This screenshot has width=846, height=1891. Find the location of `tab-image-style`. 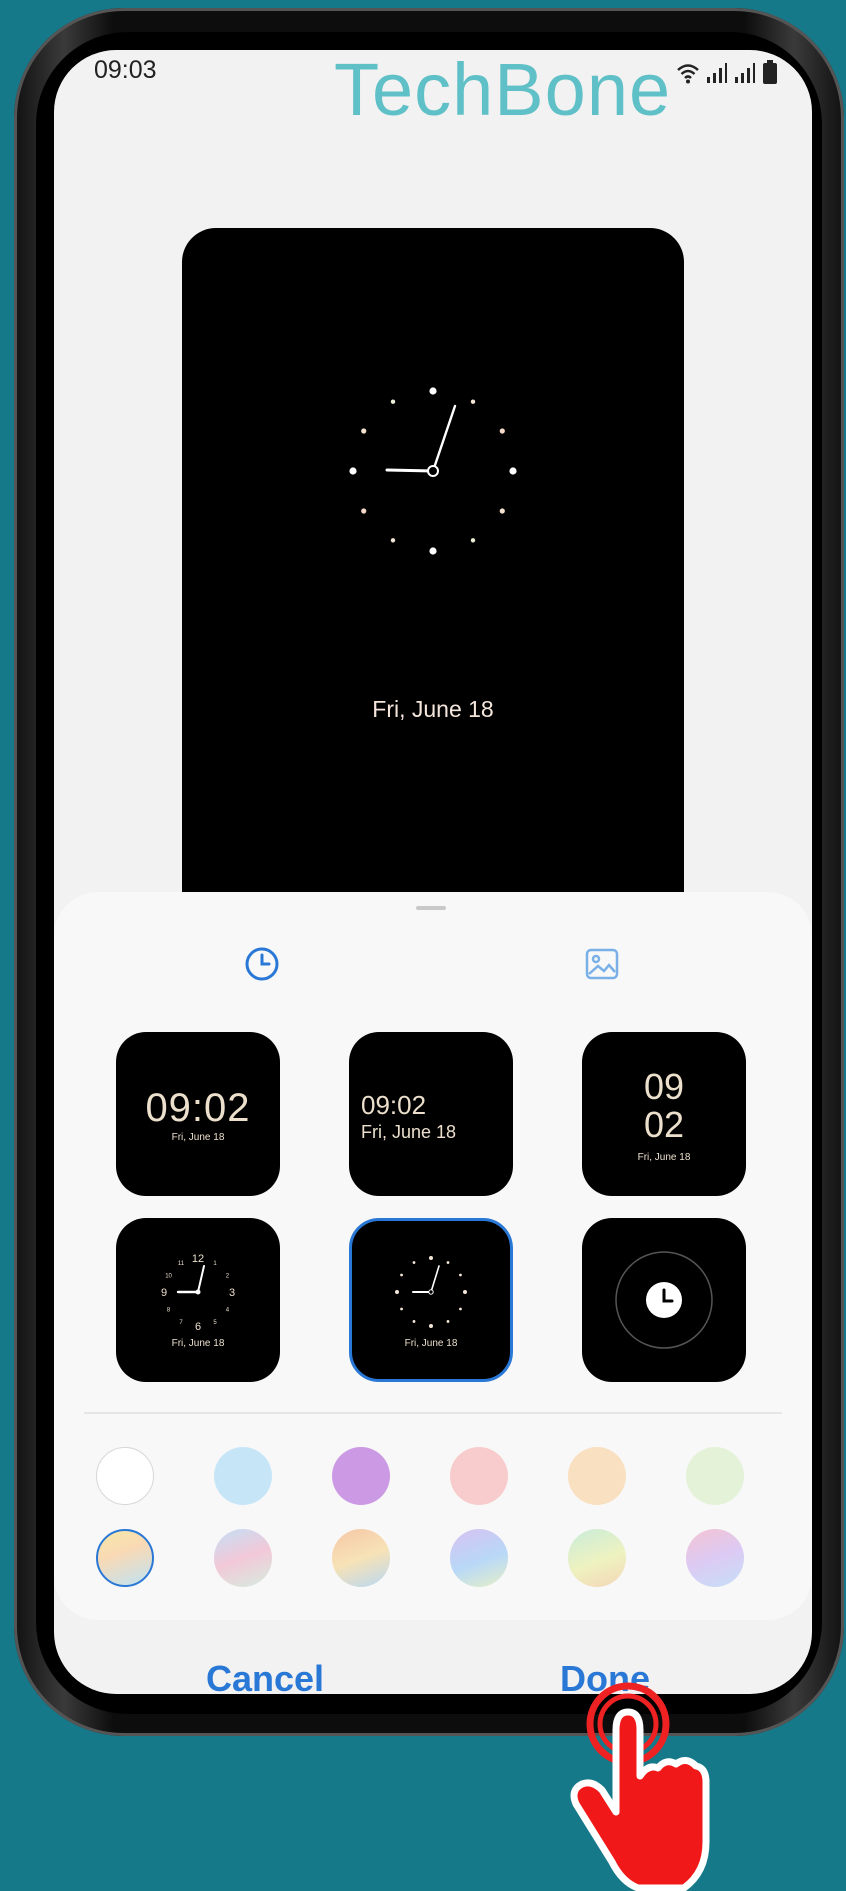

tab-image-style is located at coordinates (602, 964).